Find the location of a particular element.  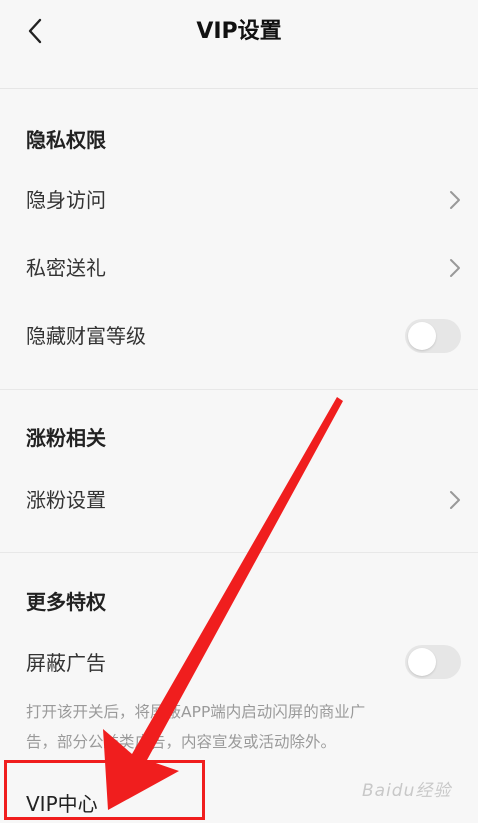

row-fans-settings: 涨粉设置 is located at coordinates (239, 500).